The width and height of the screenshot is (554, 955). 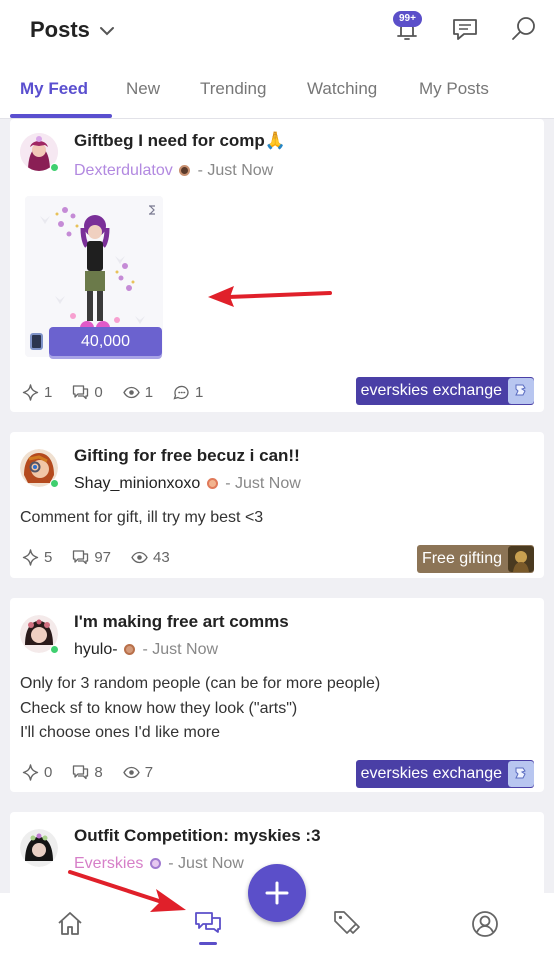 I want to click on post-title: Outfit Competition: myskies :3, so click(x=197, y=836).